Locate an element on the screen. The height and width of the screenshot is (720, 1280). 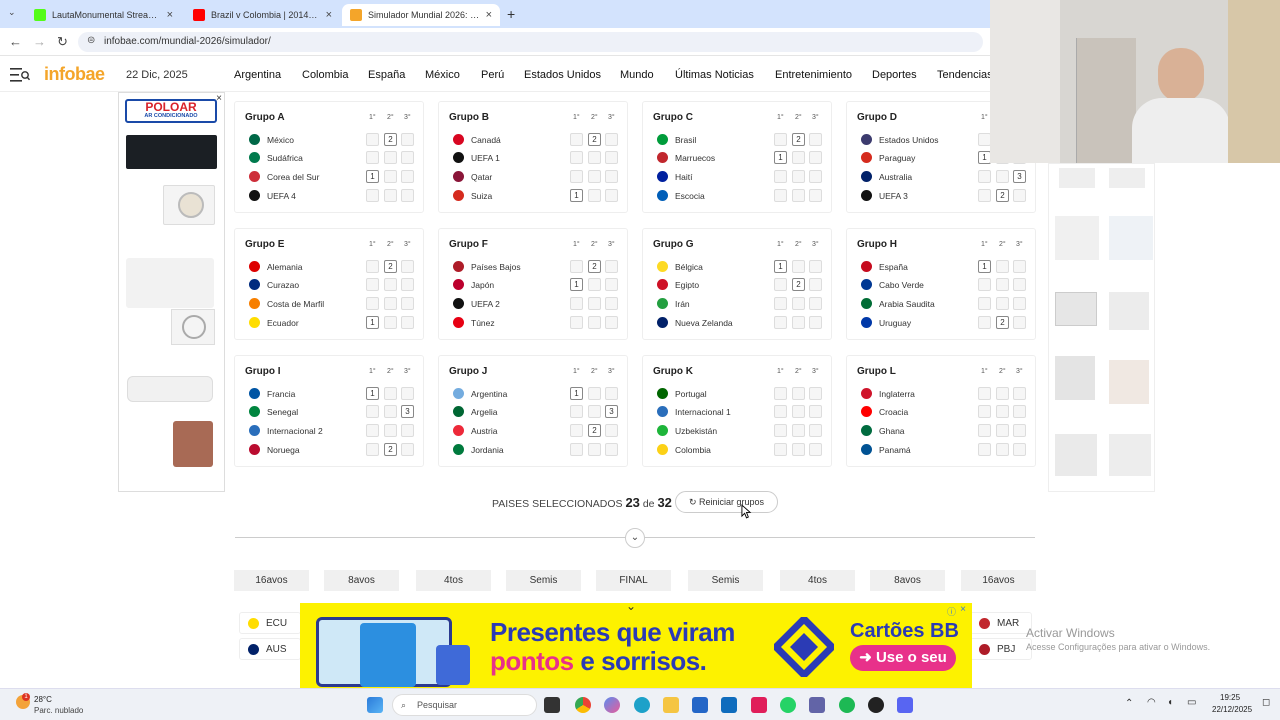
nav-espana: España is located at coordinates (386, 75).